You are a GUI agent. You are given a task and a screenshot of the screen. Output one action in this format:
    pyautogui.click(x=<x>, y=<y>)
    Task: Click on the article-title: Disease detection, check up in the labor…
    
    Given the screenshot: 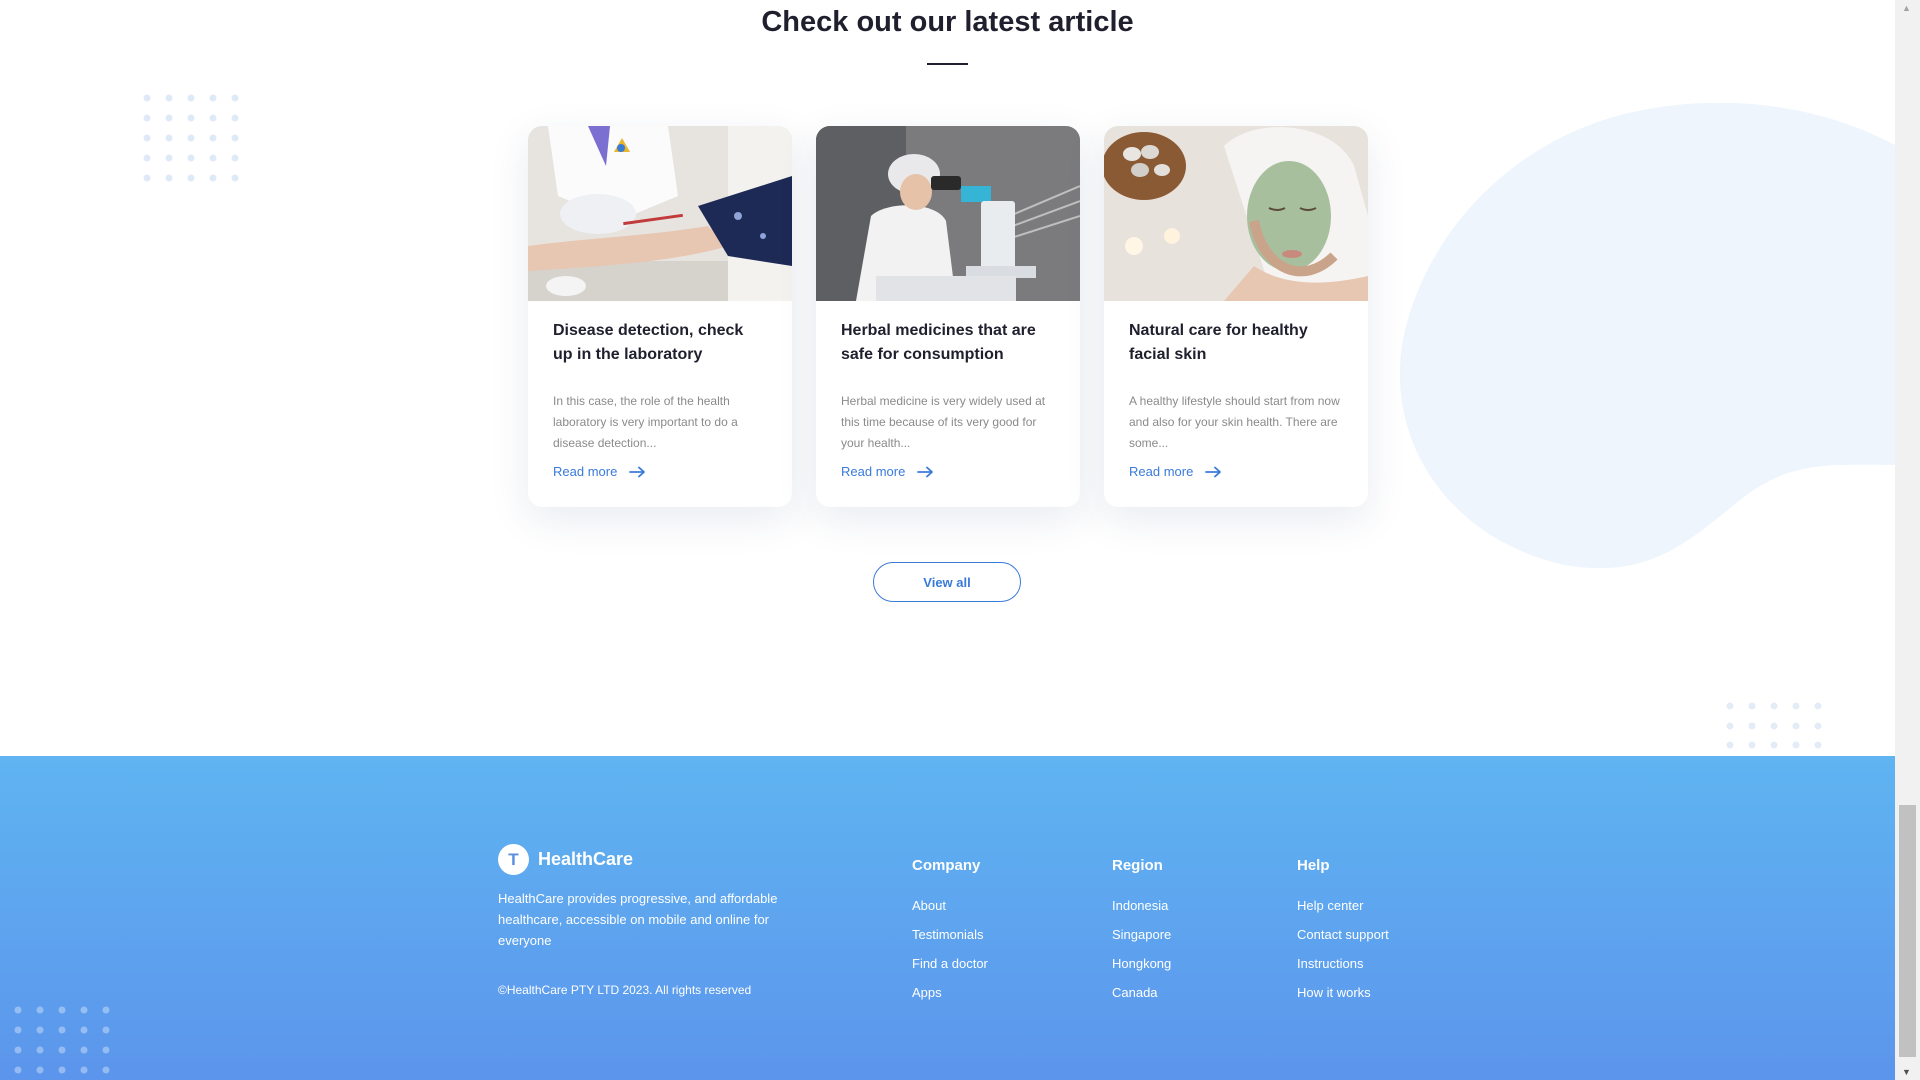 What is the action you would take?
    pyautogui.click(x=660, y=343)
    